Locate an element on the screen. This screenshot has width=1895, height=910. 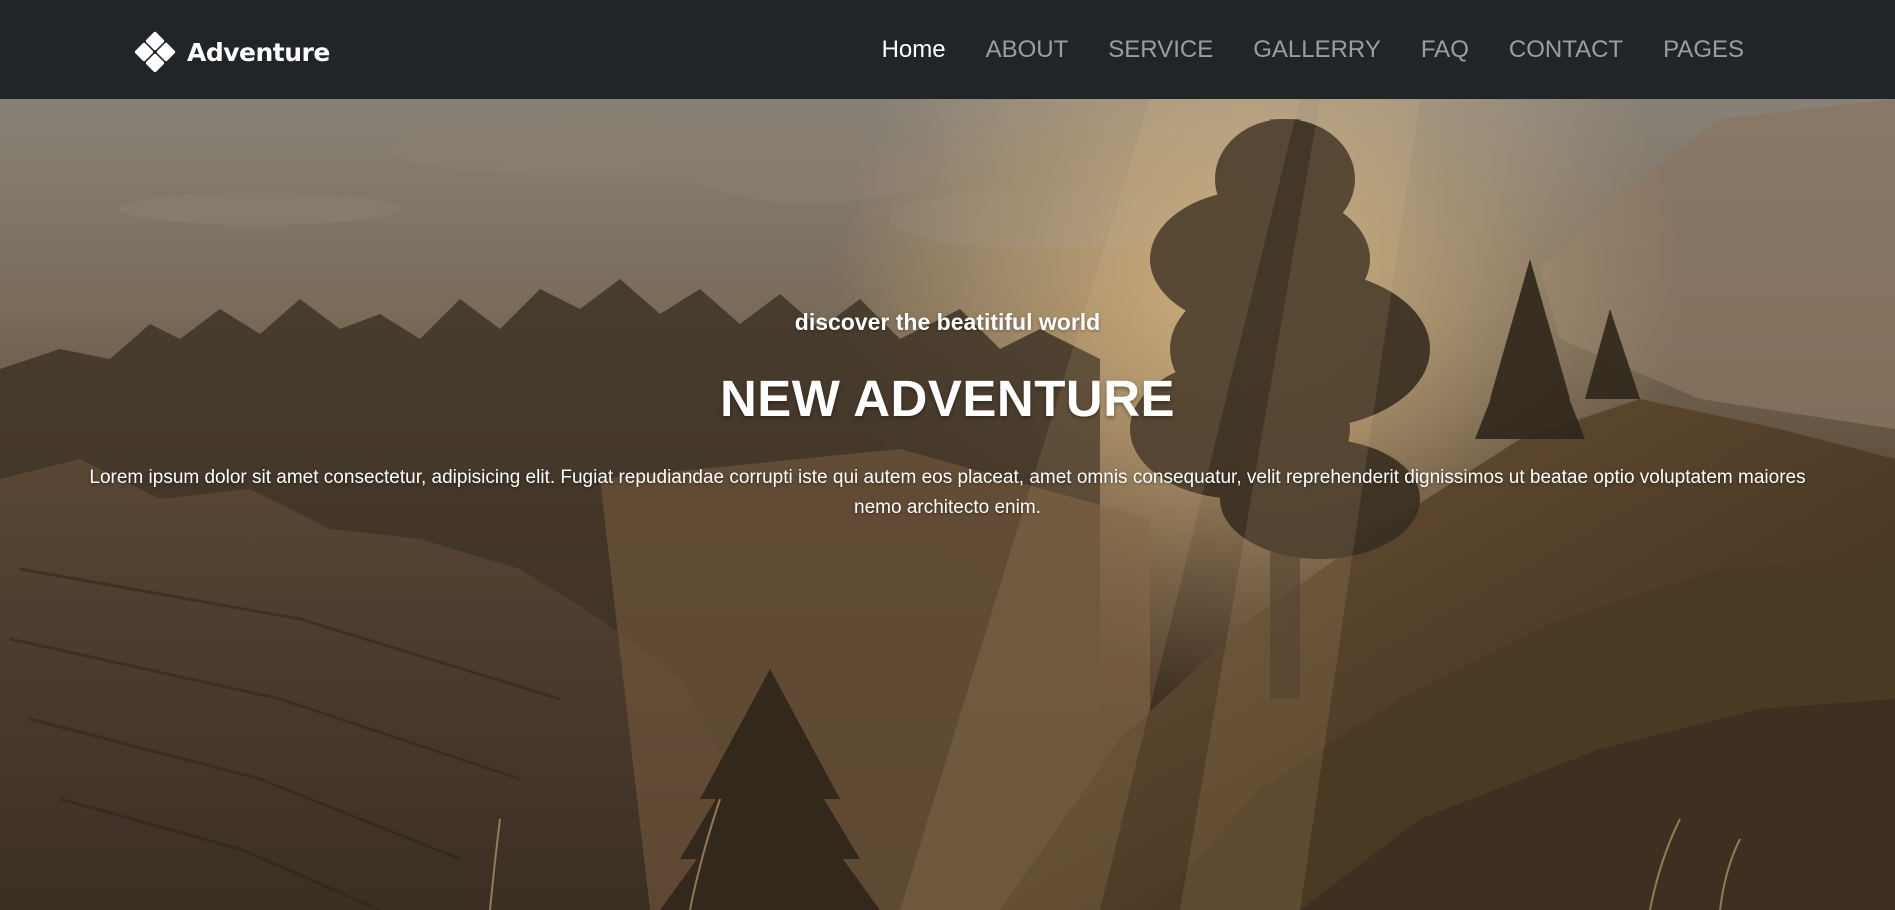
nav-link-home: Home is located at coordinates (914, 49).